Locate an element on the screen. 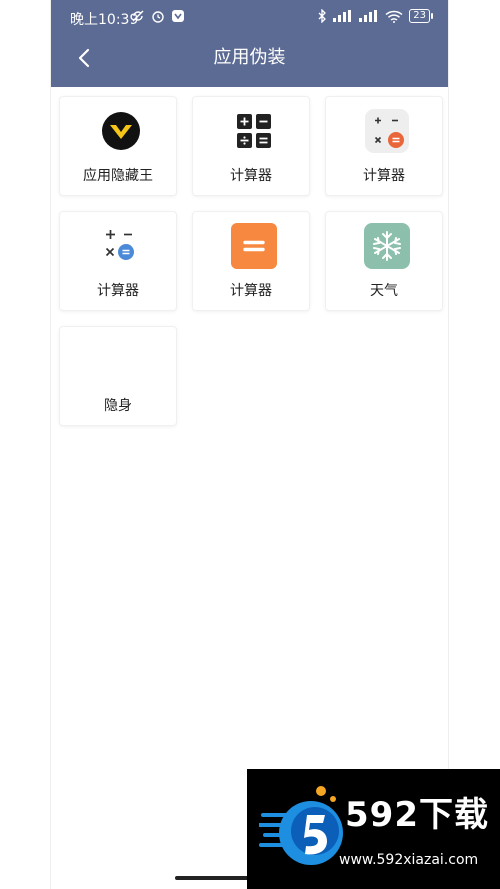  app-card-invisible: 隐身 is located at coordinates (118, 376).